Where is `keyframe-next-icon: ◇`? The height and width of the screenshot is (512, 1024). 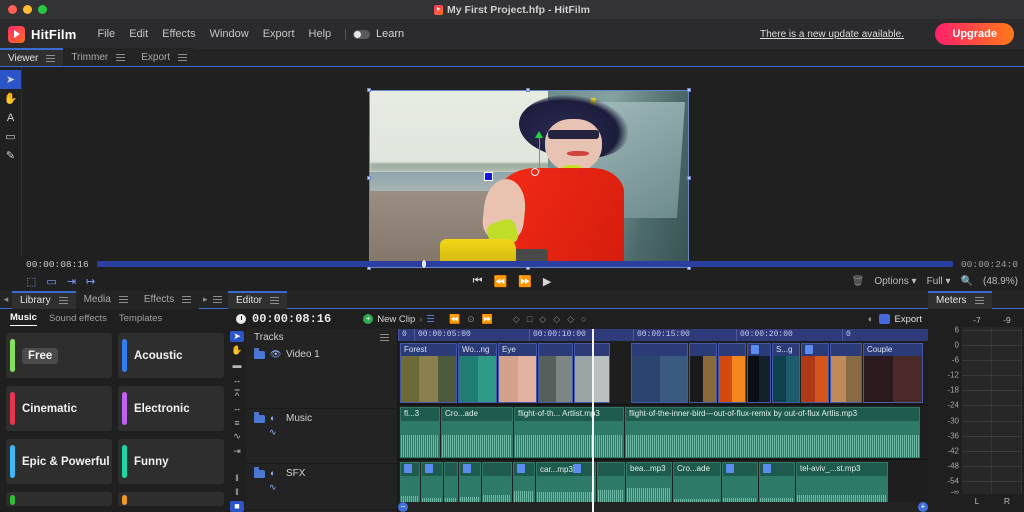
keyframe-next-icon: ◇ is located at coordinates (556, 319).